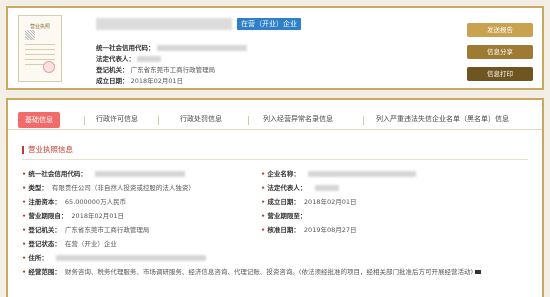 The width and height of the screenshot is (550, 297). I want to click on company-name-redacted, so click(164, 24).